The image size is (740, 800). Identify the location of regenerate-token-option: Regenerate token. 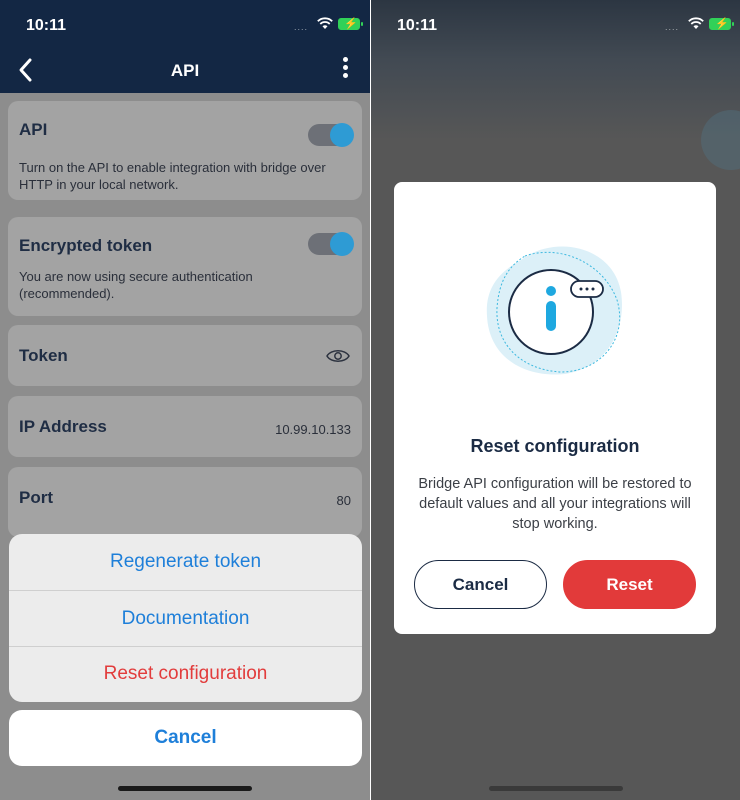
(185, 562).